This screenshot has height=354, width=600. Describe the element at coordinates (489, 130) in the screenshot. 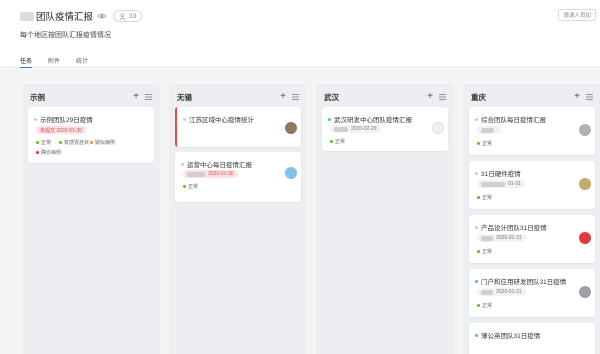

I see `due-date-badge` at that location.